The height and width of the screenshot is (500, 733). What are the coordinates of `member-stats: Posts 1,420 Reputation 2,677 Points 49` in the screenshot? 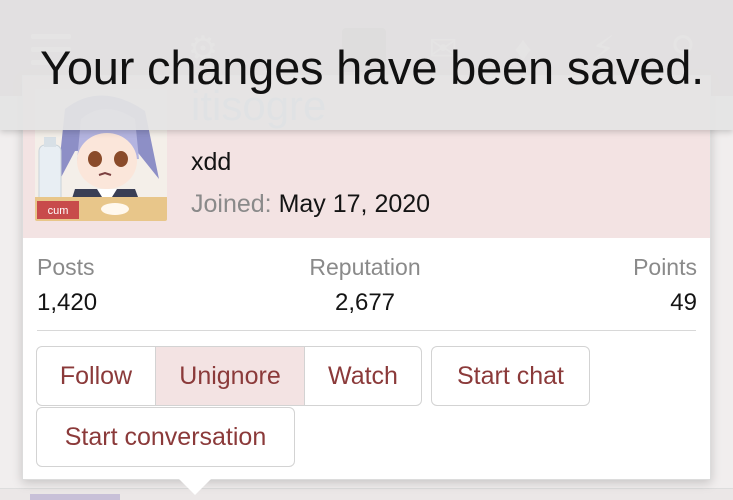 It's located at (366, 289).